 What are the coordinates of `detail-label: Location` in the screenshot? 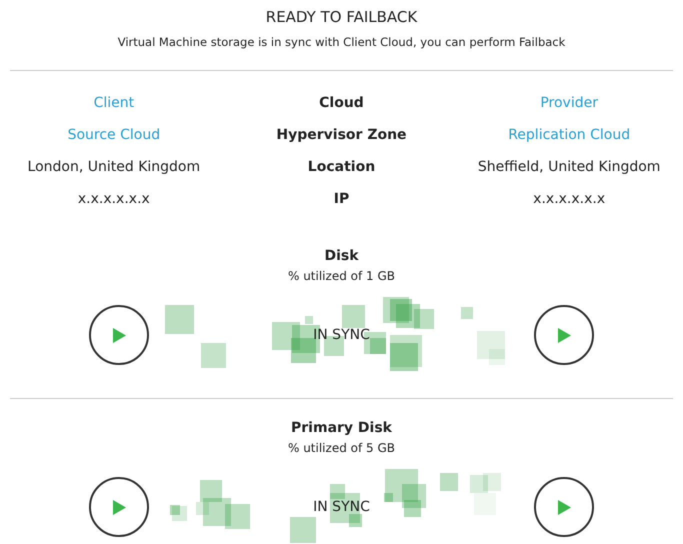 It's located at (341, 167).